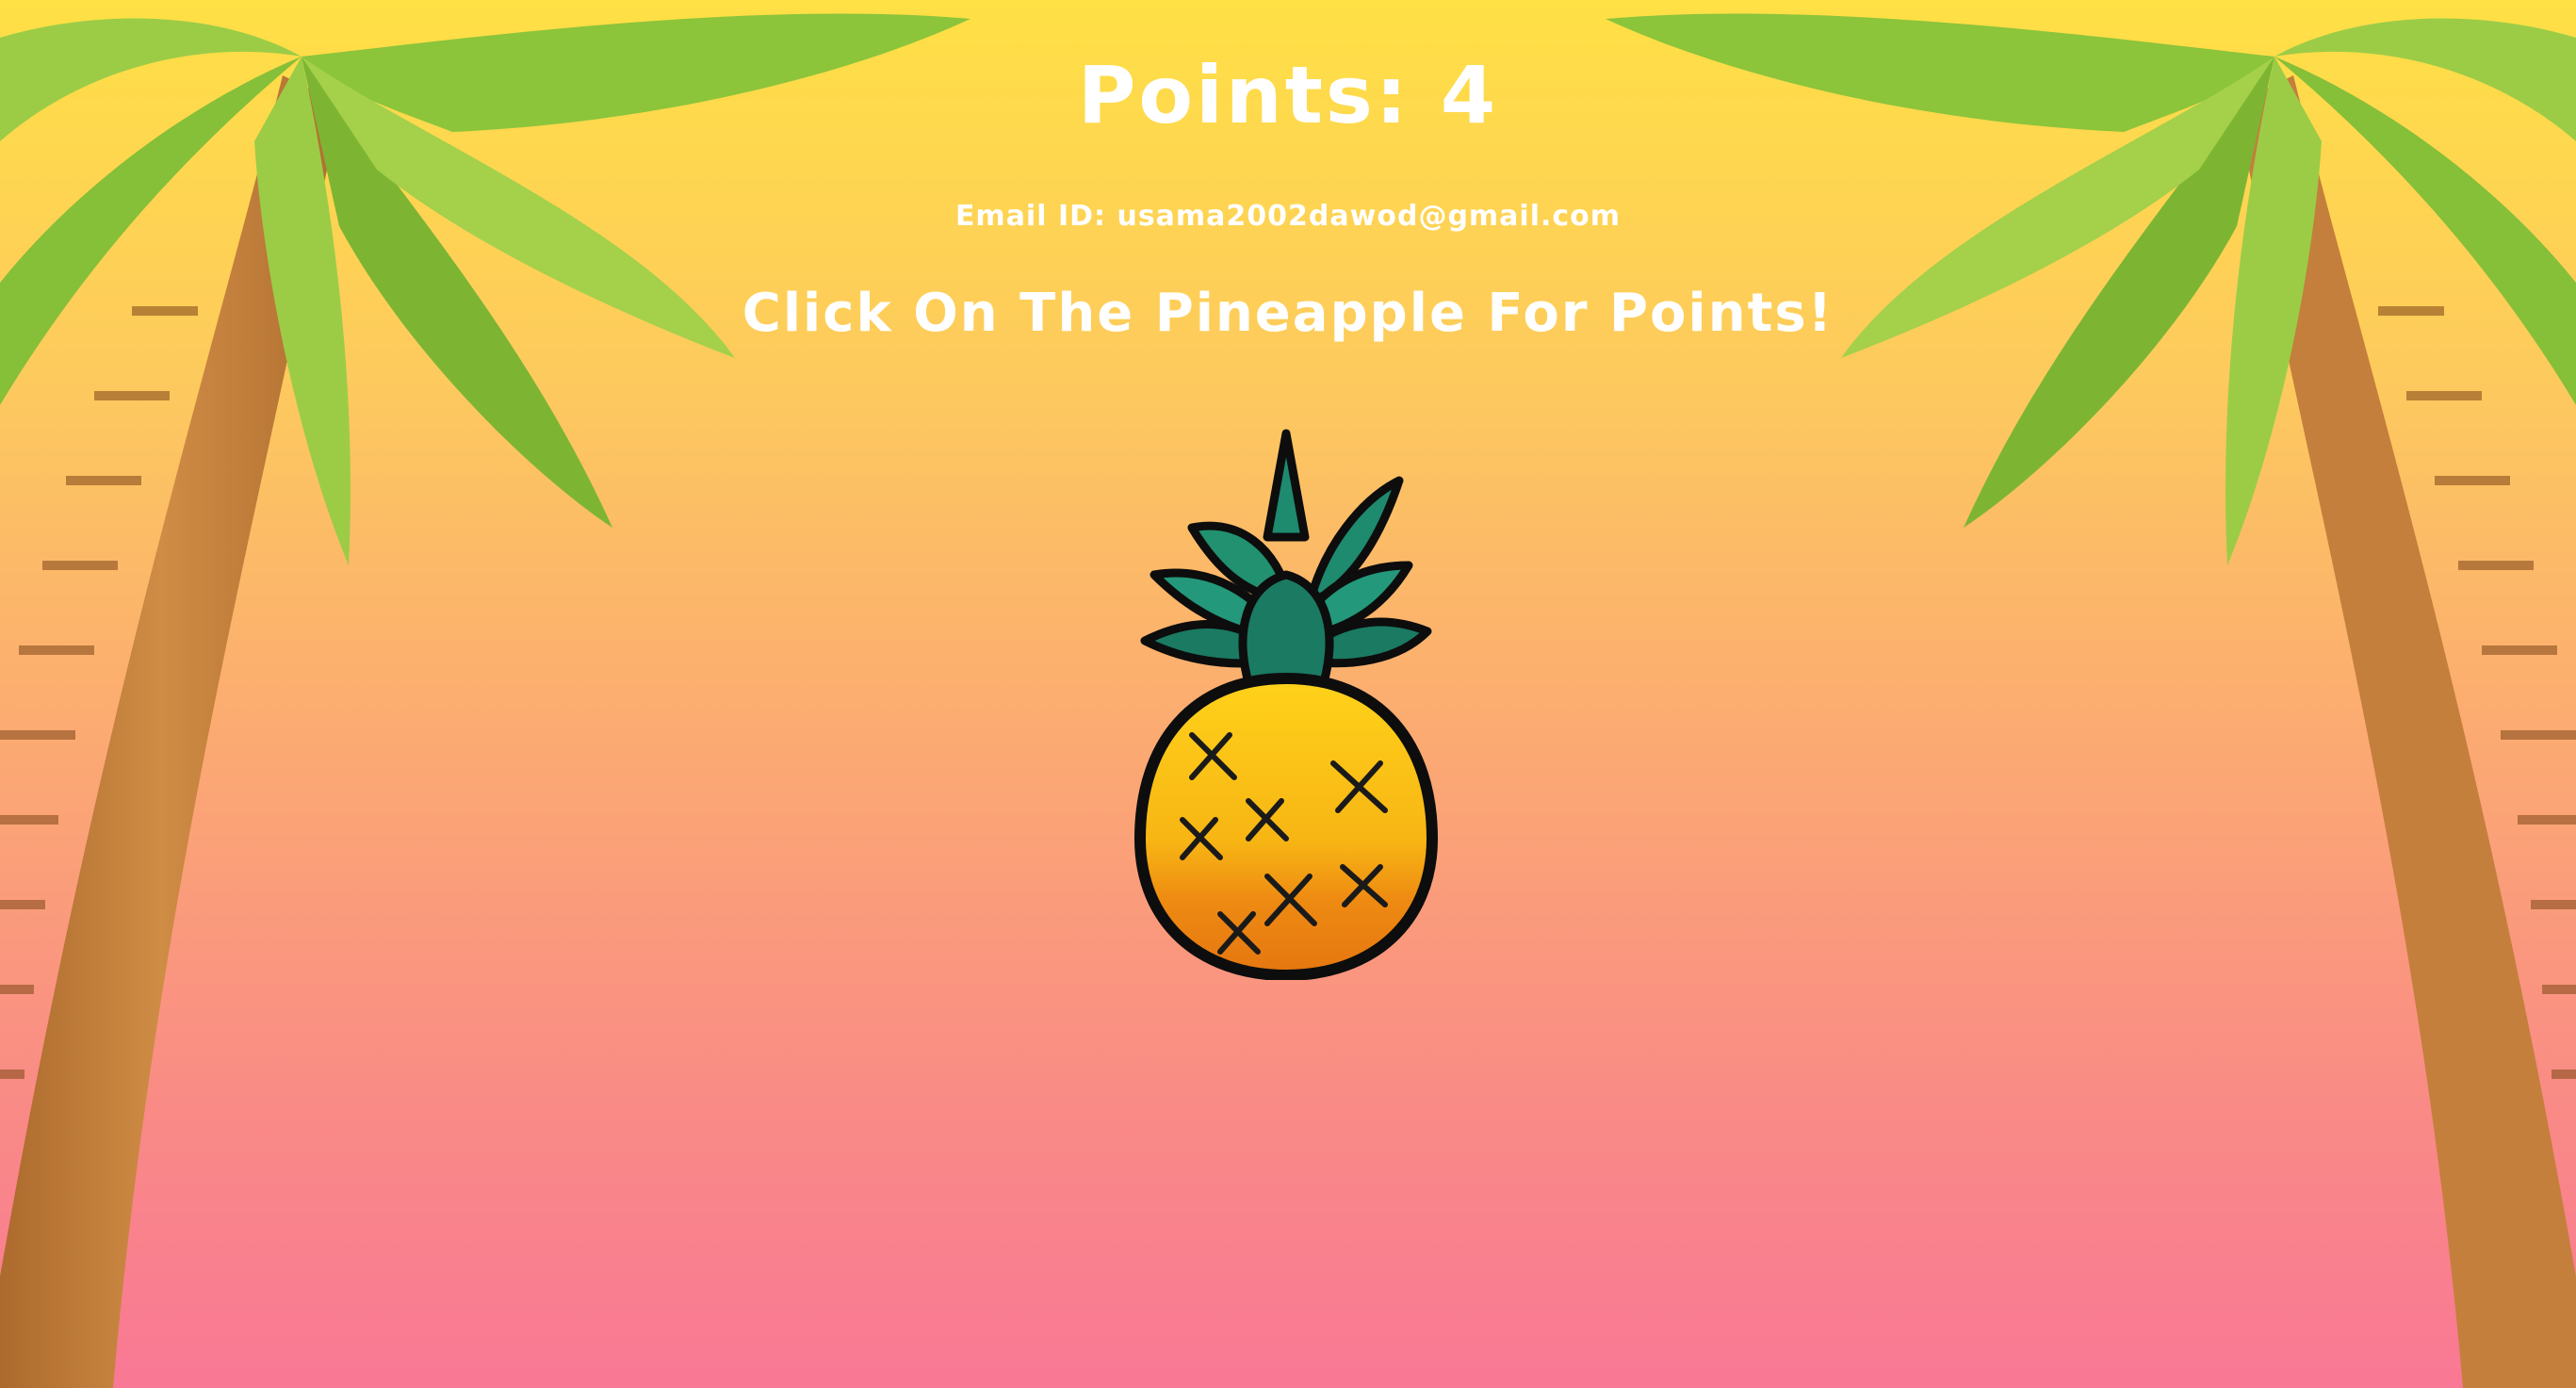  Describe the element at coordinates (1369, 216) in the screenshot. I see `email-value: usama2002dawod@gmail.com` at that location.